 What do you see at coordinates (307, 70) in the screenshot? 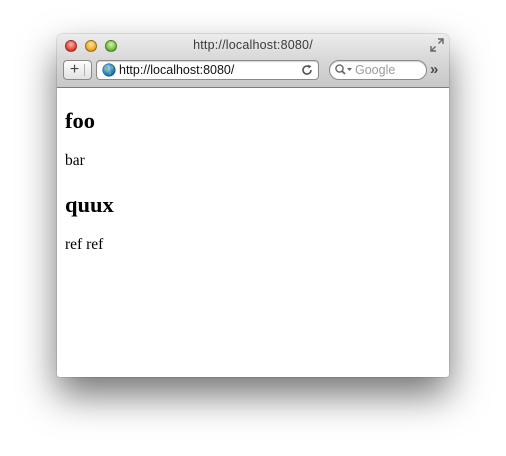
I see `reload-icon` at bounding box center [307, 70].